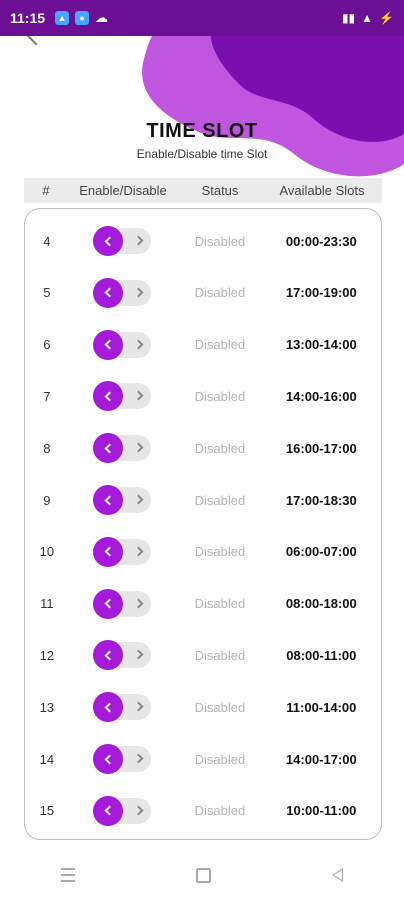 This screenshot has width=404, height=900. What do you see at coordinates (203, 759) in the screenshot?
I see `table-row: 14 Disabled 14:00-17:00` at bounding box center [203, 759].